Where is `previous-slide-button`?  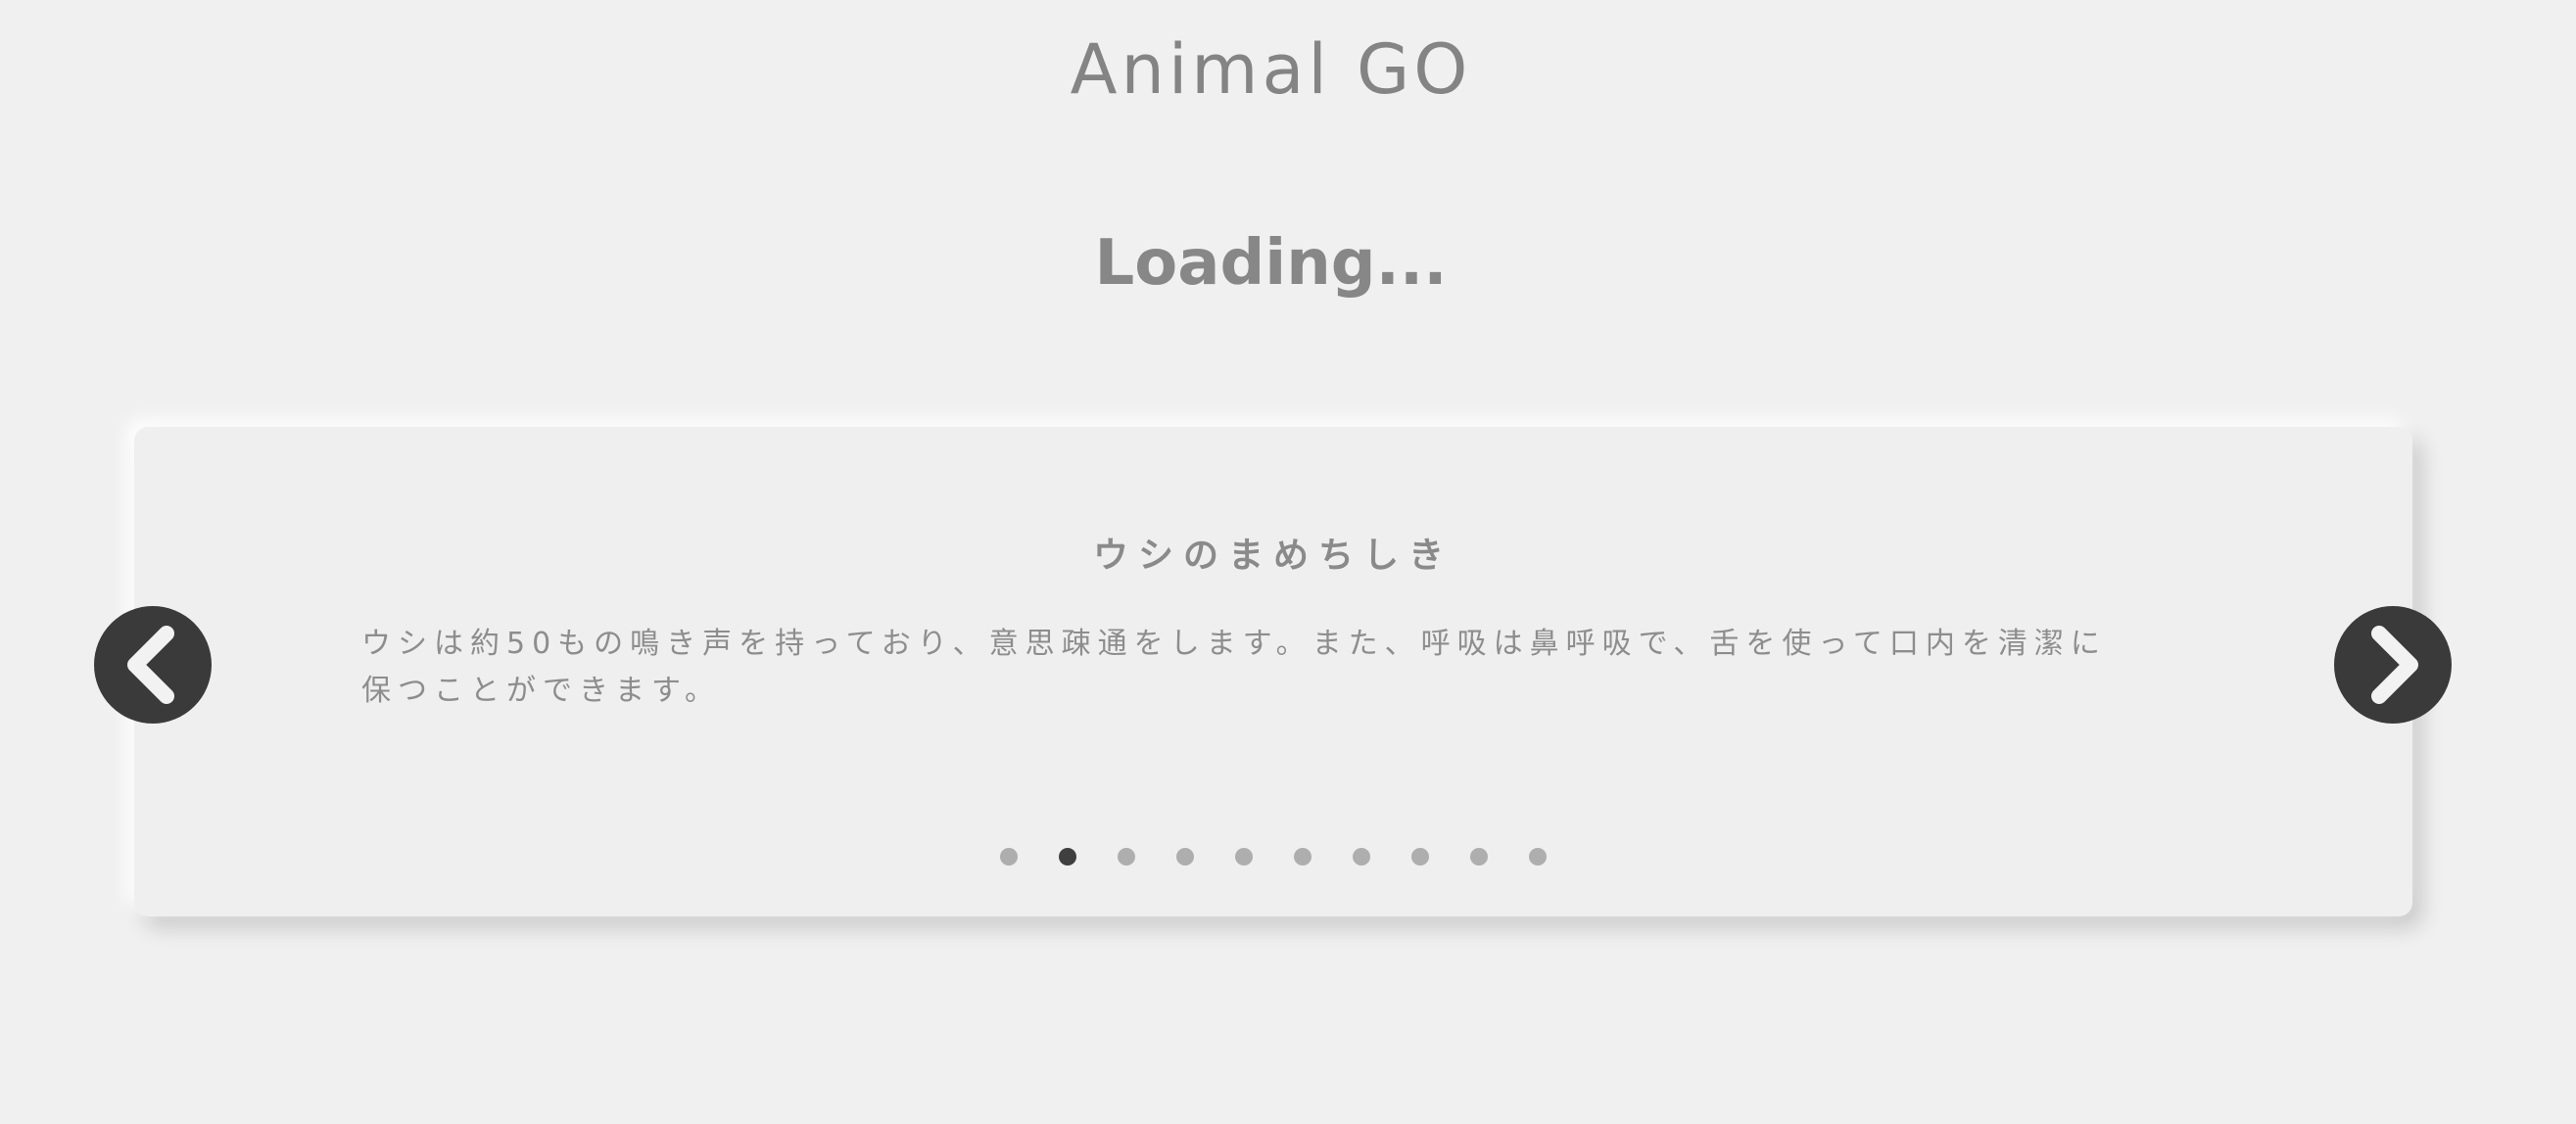 previous-slide-button is located at coordinates (153, 665).